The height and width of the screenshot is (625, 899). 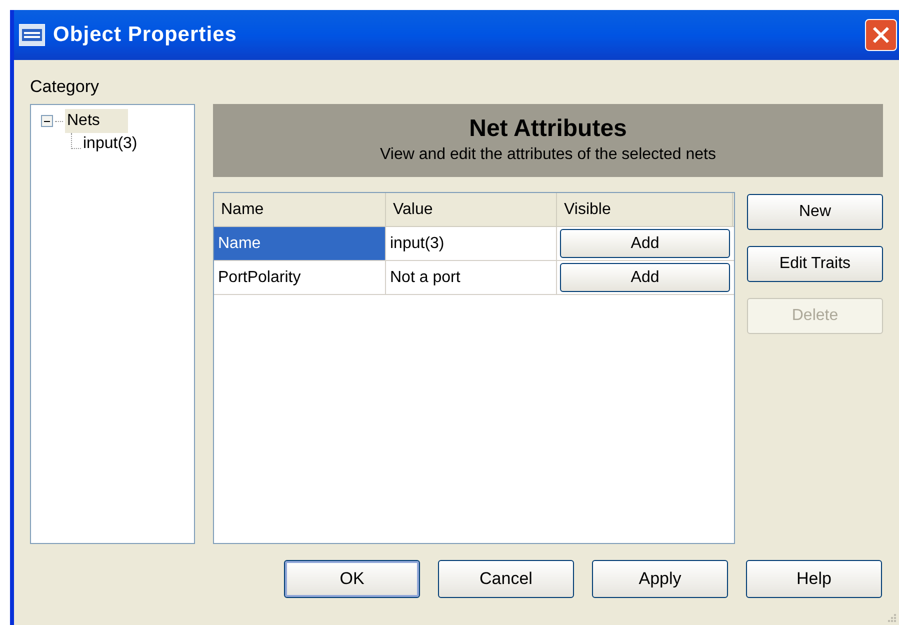 I want to click on category-label: Category, so click(x=65, y=85).